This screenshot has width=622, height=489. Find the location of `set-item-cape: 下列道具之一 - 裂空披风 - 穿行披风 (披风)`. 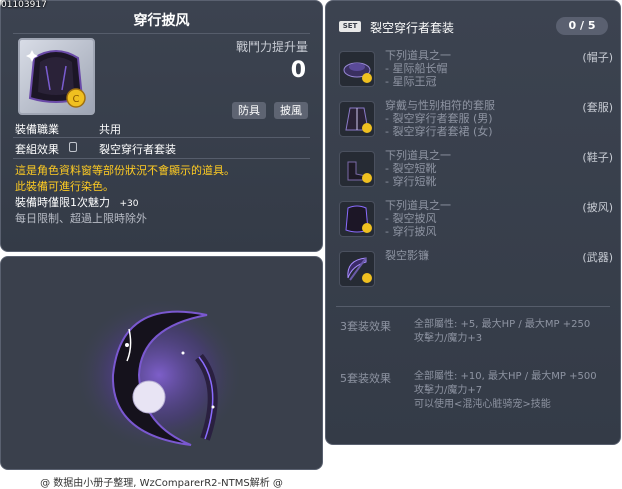

set-item-cape: 下列道具之一 - 裂空披风 - 穿行披风 (披风) is located at coordinates (476, 222).